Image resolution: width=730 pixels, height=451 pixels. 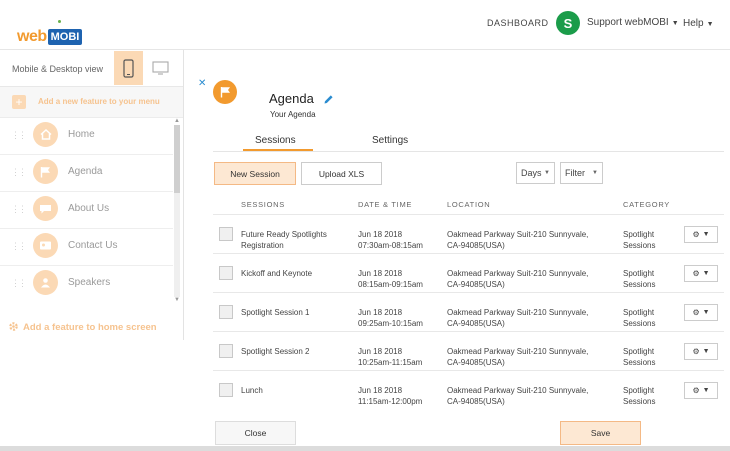 I want to click on sidebar-item-about-us: ⋮⋮ About Us, so click(x=86, y=210).